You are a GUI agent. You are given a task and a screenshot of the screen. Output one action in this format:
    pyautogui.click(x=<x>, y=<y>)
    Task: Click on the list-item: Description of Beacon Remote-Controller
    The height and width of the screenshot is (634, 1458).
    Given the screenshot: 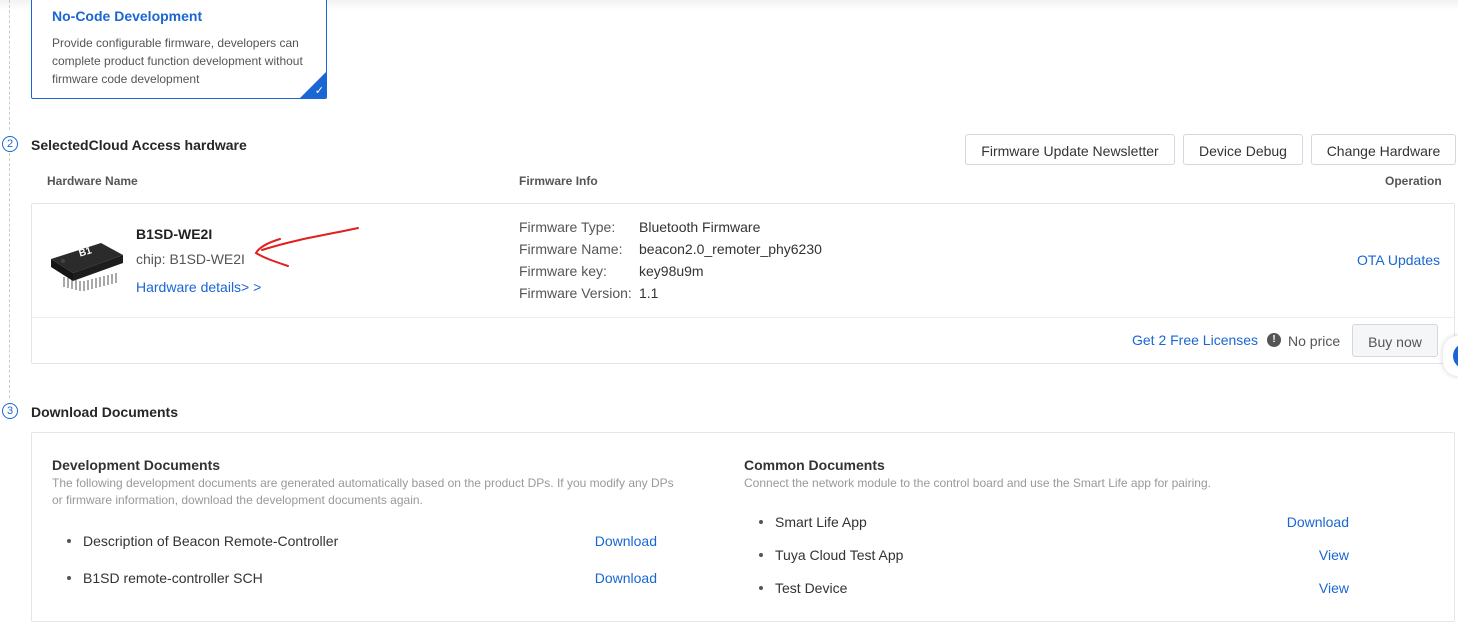 What is the action you would take?
    pyautogui.click(x=202, y=541)
    